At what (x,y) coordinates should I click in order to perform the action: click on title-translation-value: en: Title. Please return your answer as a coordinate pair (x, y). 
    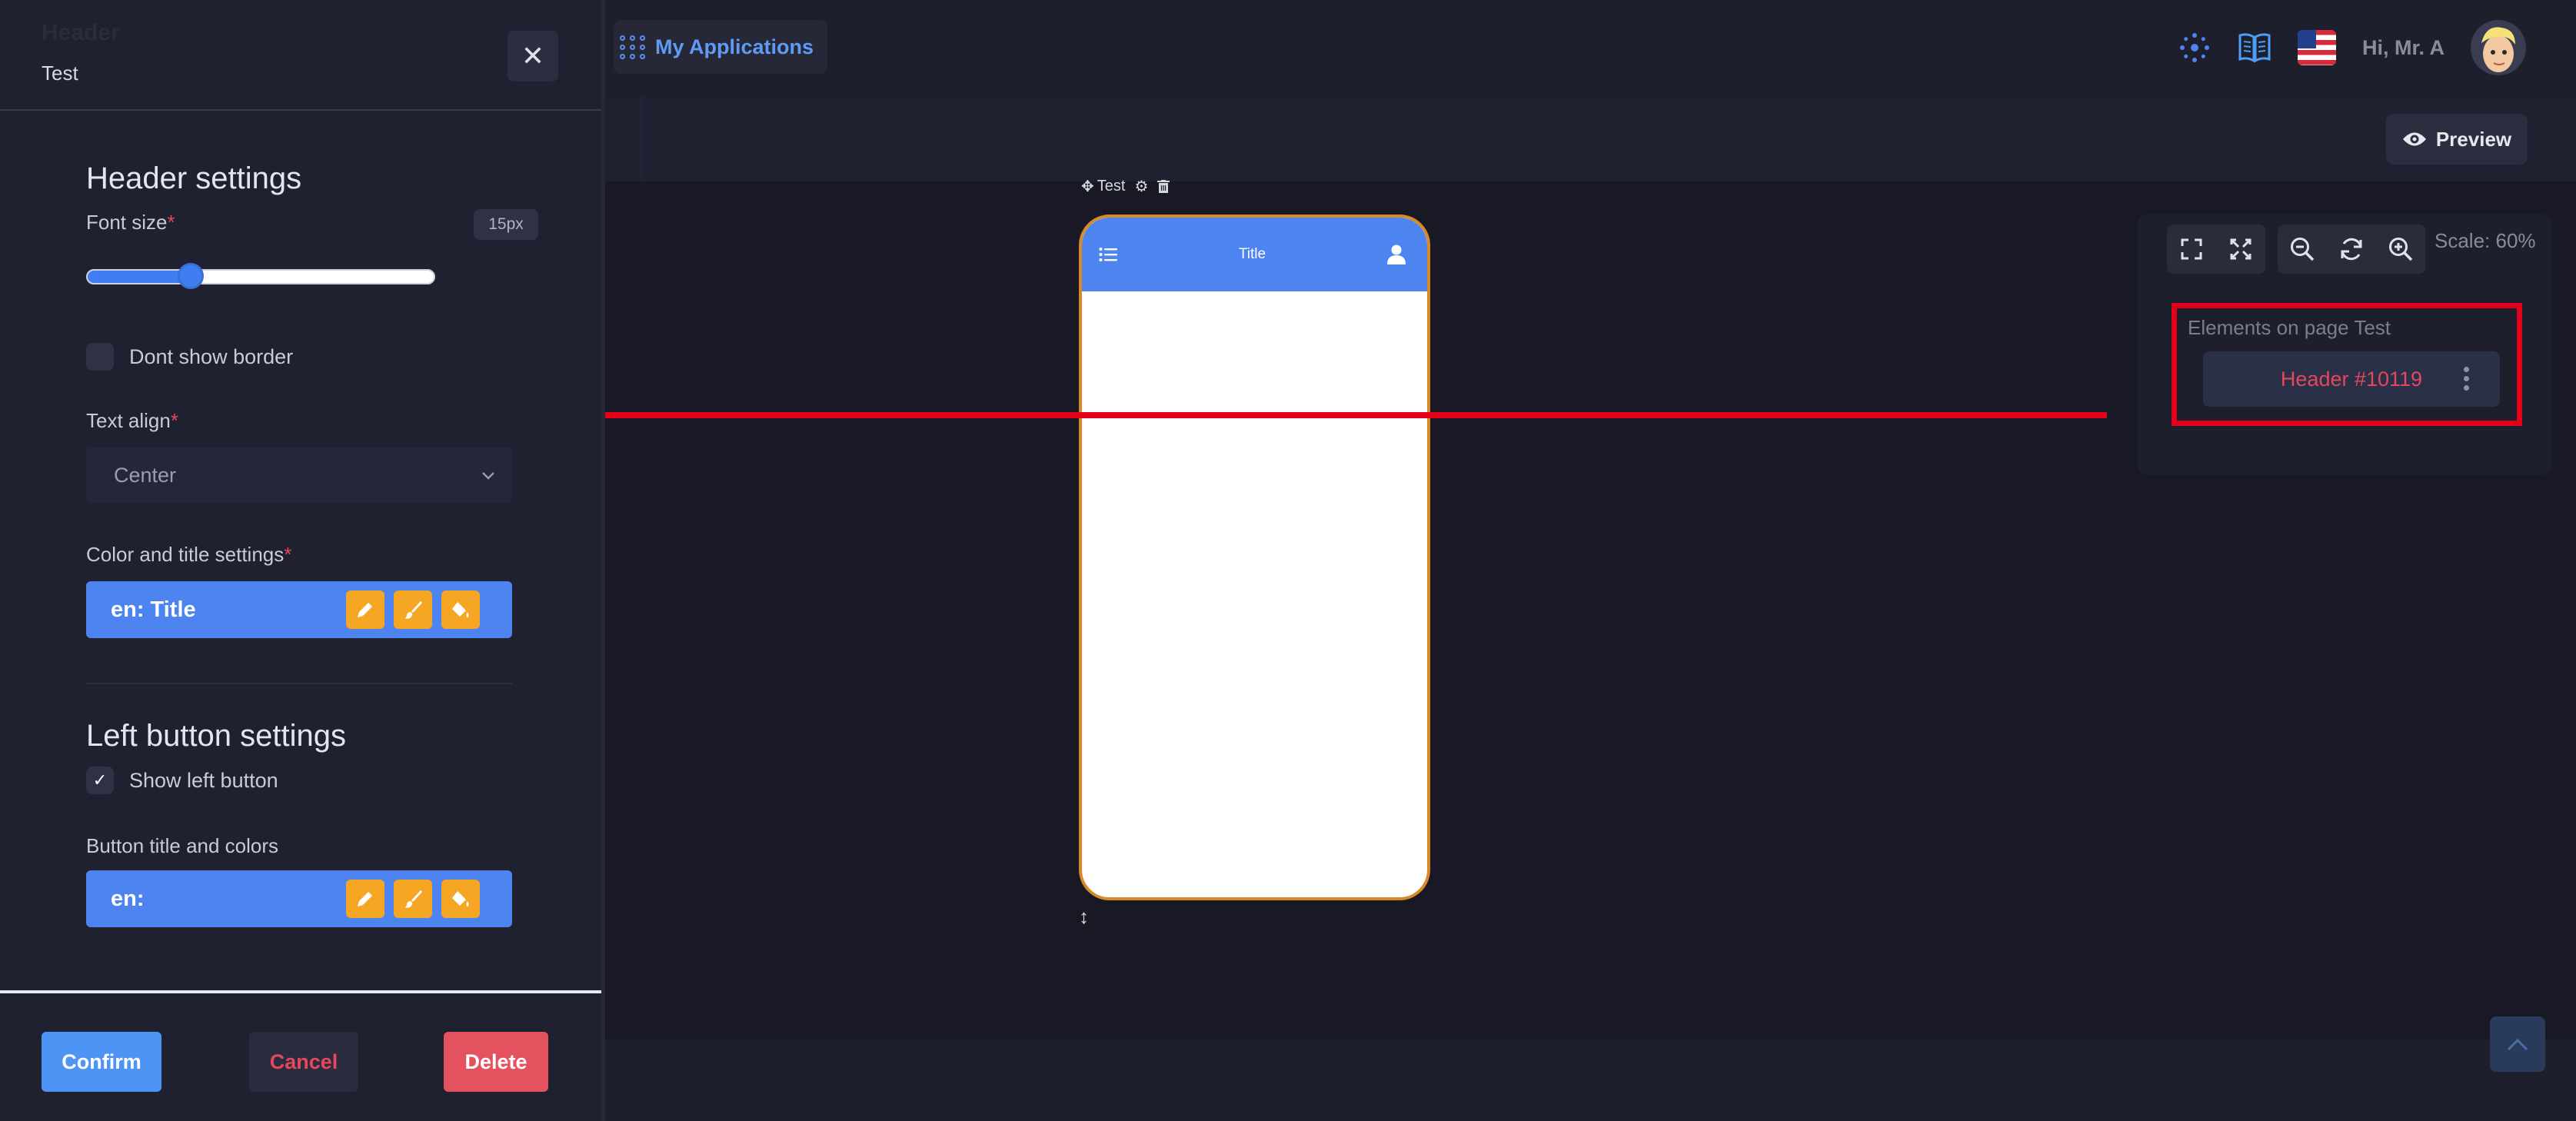
    Looking at the image, I should click on (153, 609).